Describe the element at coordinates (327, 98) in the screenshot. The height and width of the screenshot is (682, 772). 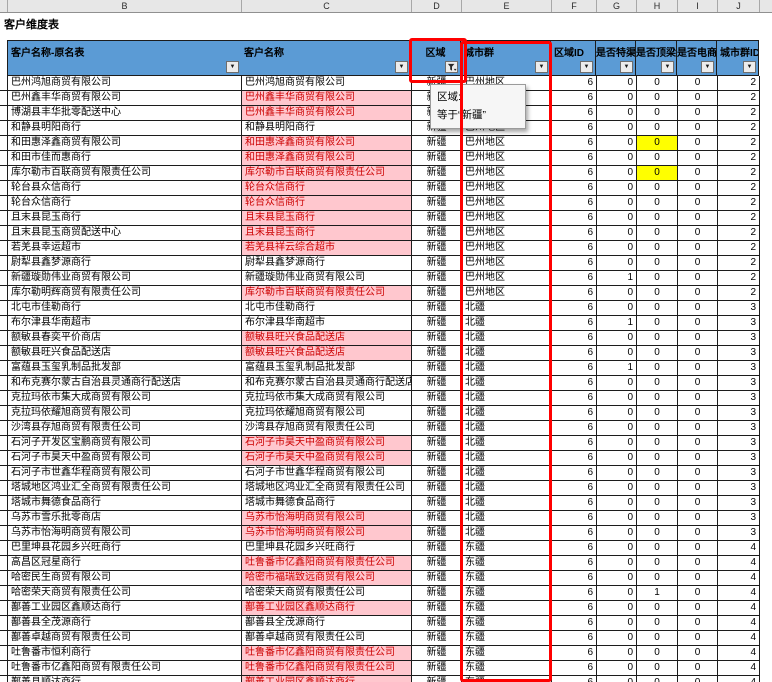
I see `cell-customer-name: 巴州鑫丰华商贸有限公司` at that location.